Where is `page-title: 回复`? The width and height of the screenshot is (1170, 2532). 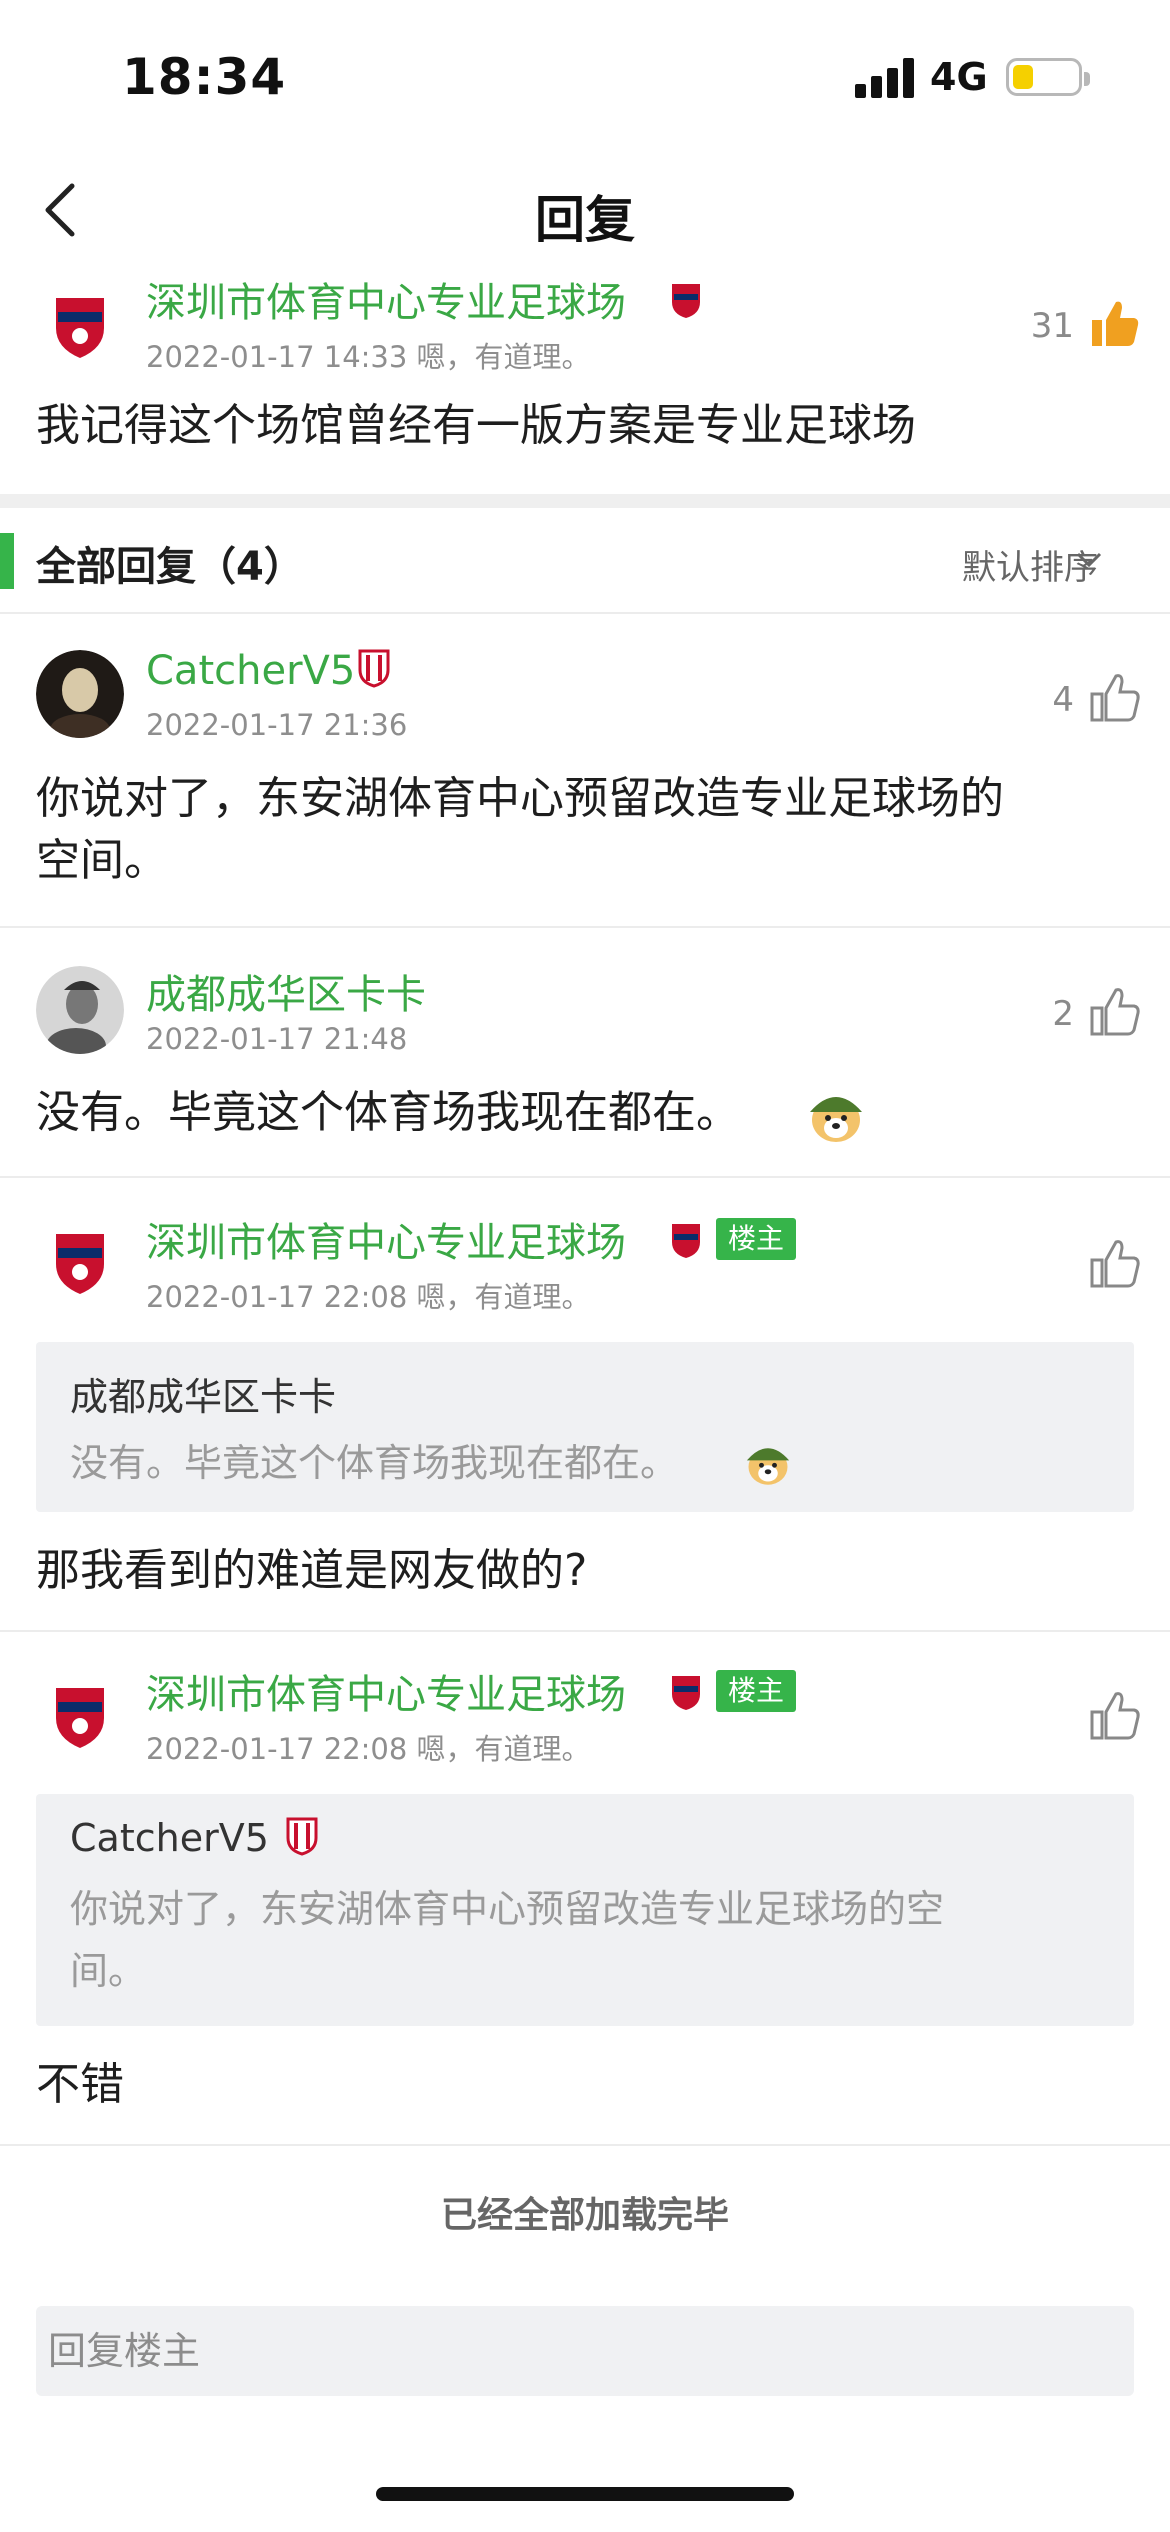 page-title: 回复 is located at coordinates (585, 220).